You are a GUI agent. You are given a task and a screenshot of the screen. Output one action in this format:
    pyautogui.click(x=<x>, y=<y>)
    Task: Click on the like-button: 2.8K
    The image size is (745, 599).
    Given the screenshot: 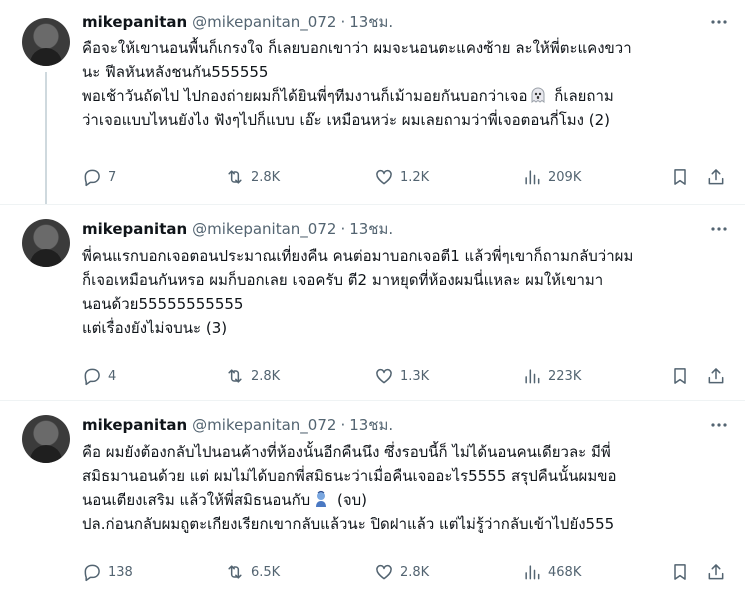 What is the action you would take?
    pyautogui.click(x=401, y=572)
    